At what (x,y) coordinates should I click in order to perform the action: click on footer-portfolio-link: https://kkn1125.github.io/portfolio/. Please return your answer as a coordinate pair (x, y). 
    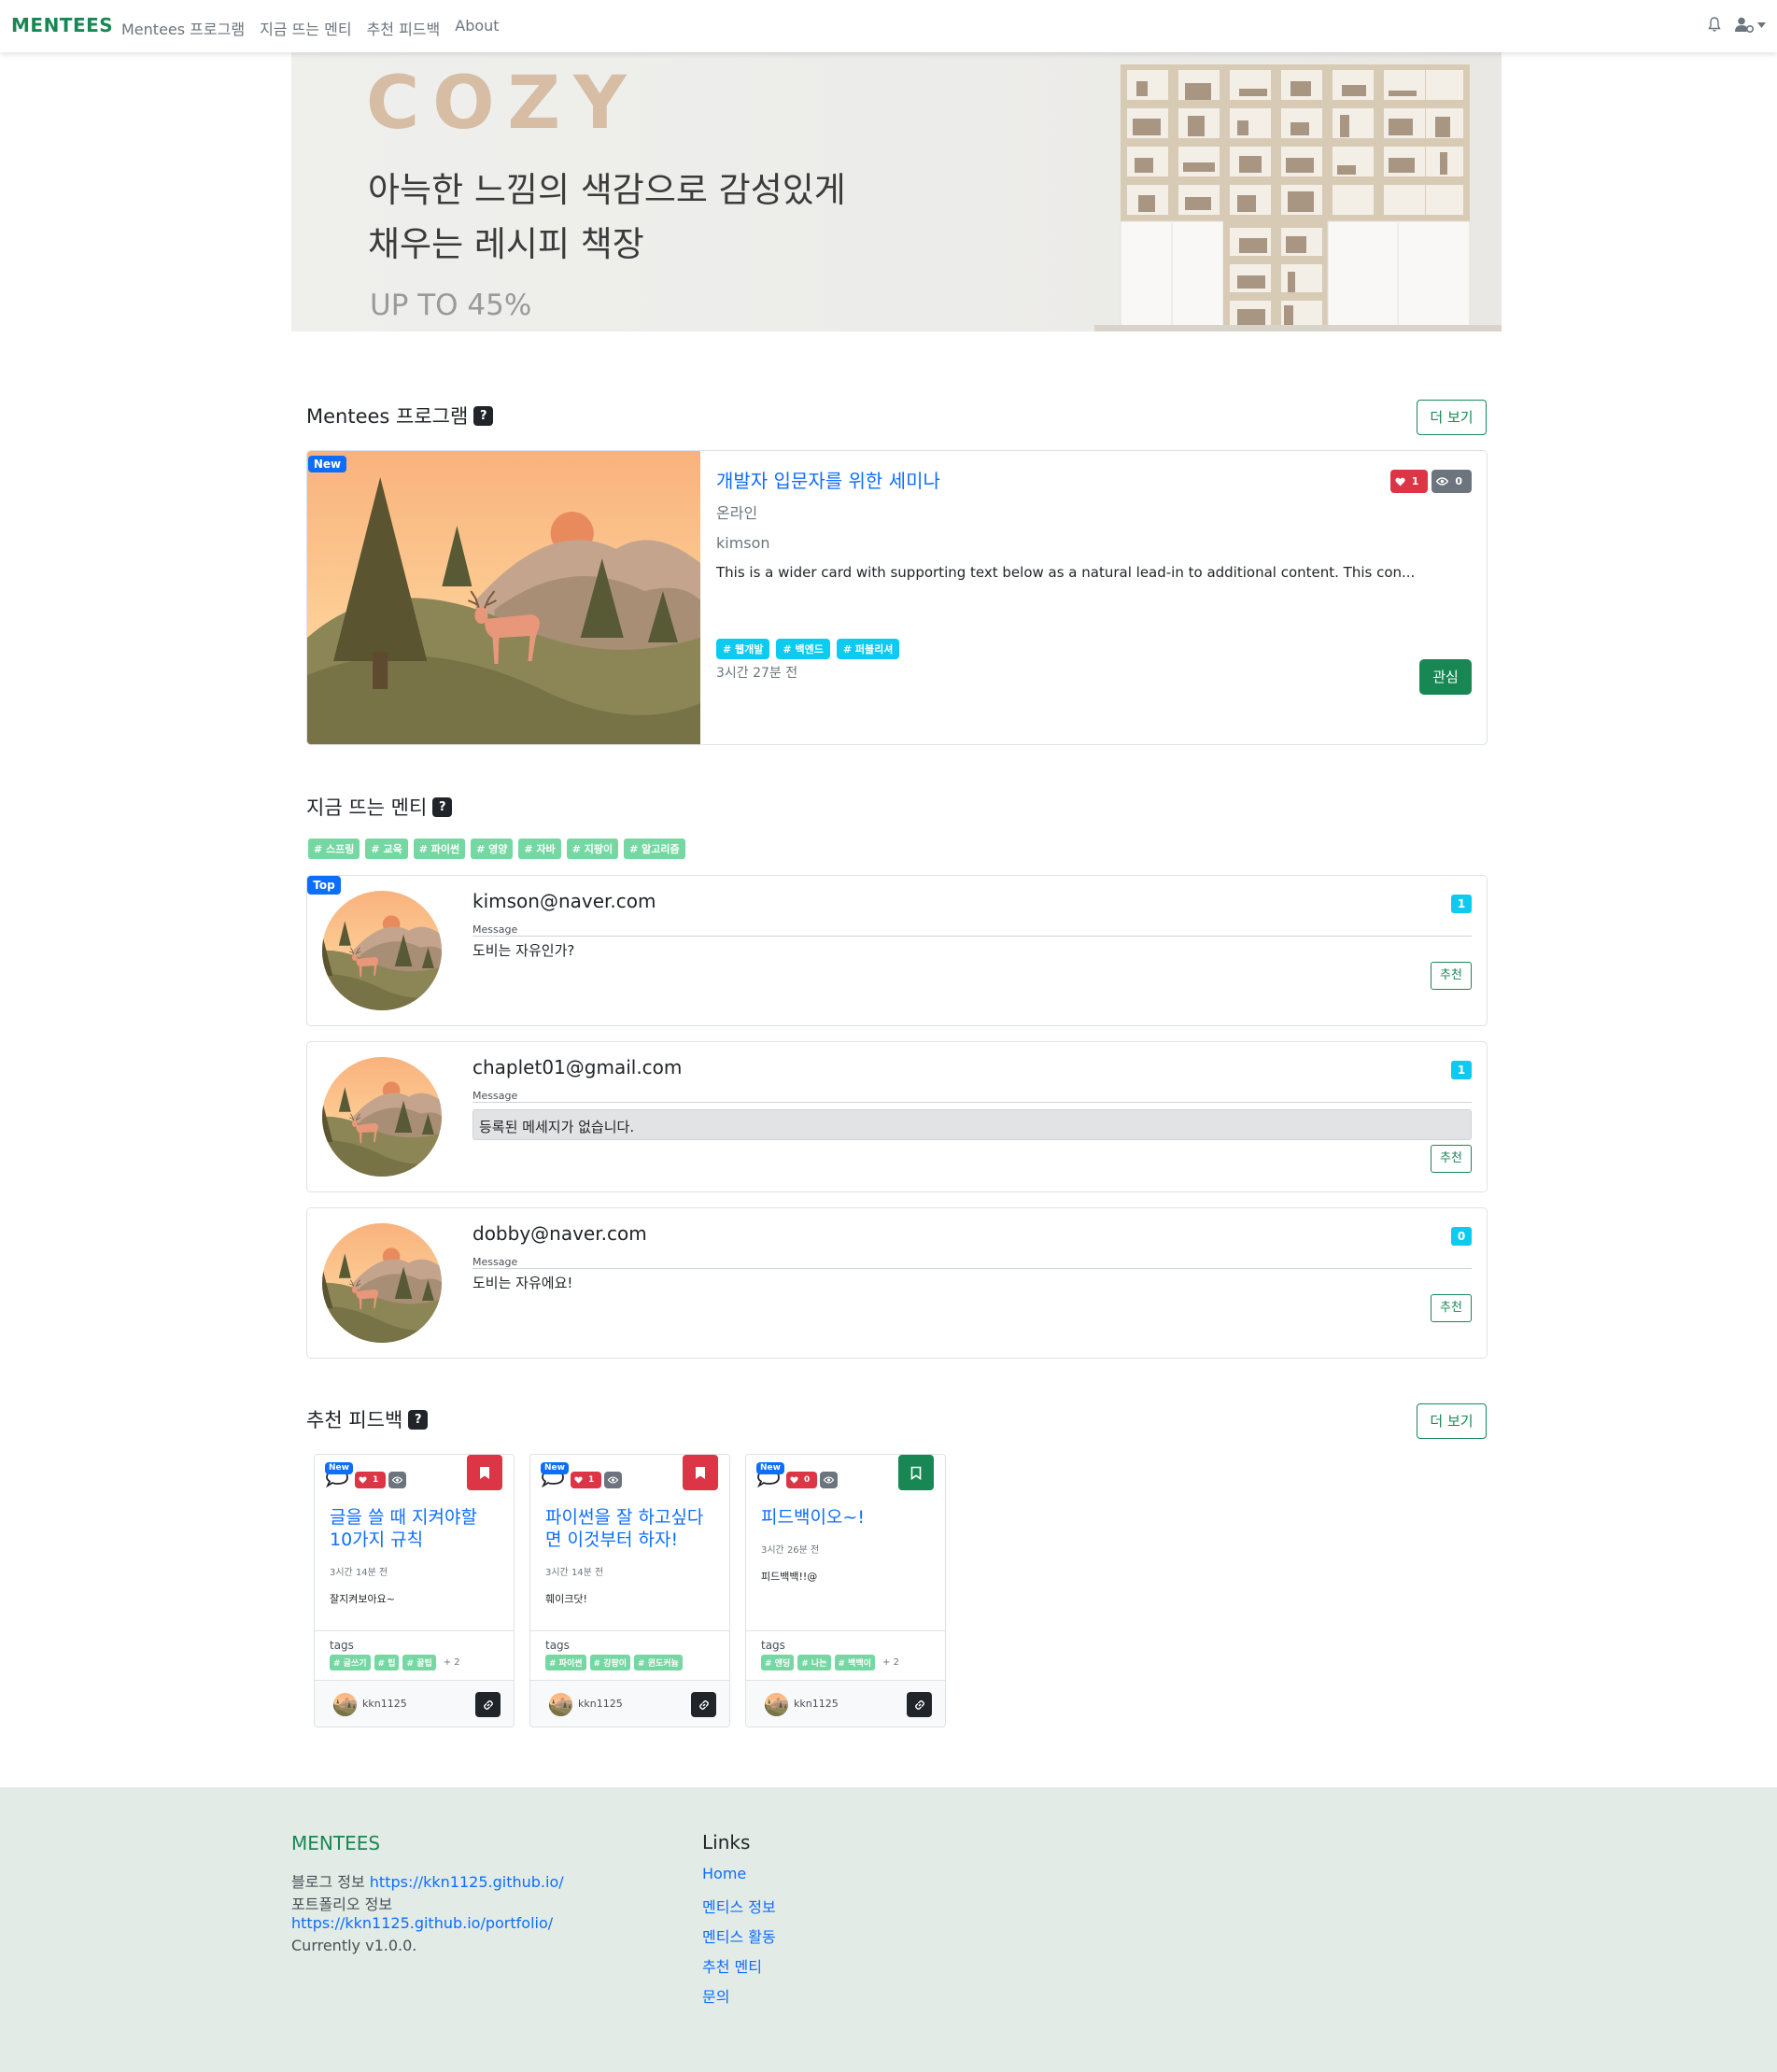
    Looking at the image, I should click on (422, 1923).